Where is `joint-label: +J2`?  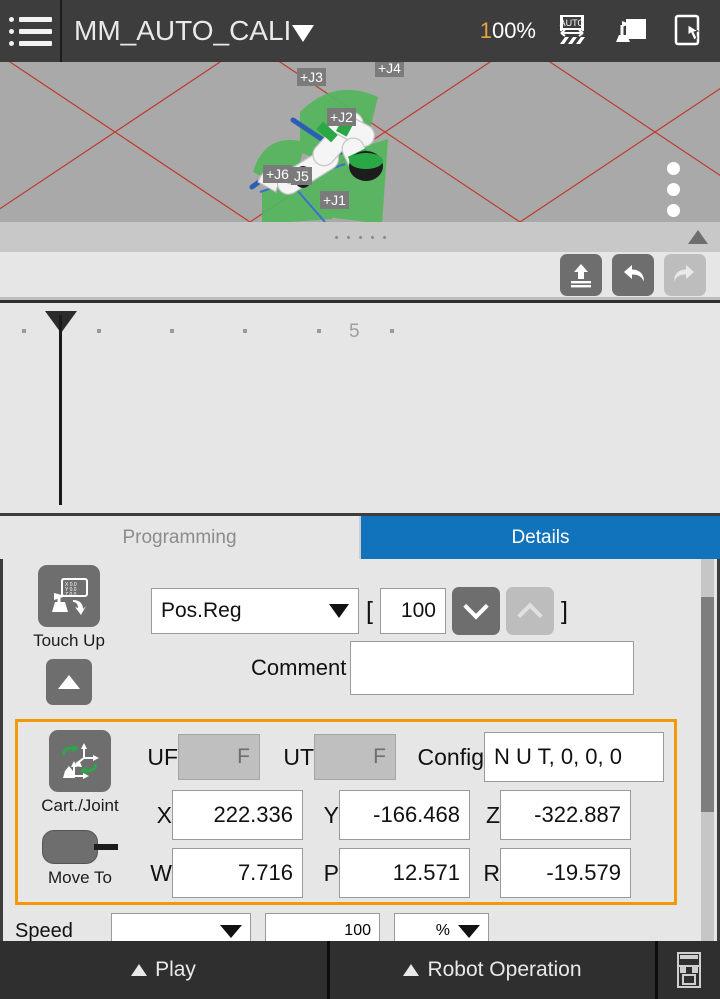
joint-label: +J2 is located at coordinates (341, 117).